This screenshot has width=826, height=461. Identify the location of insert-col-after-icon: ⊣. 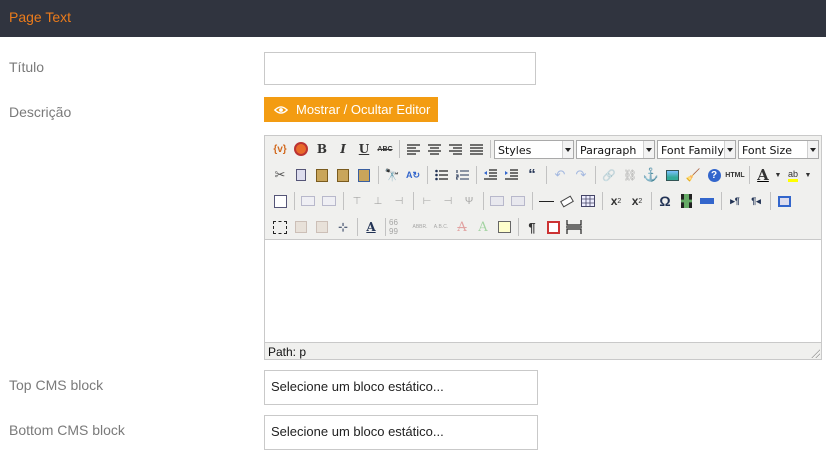
(448, 201).